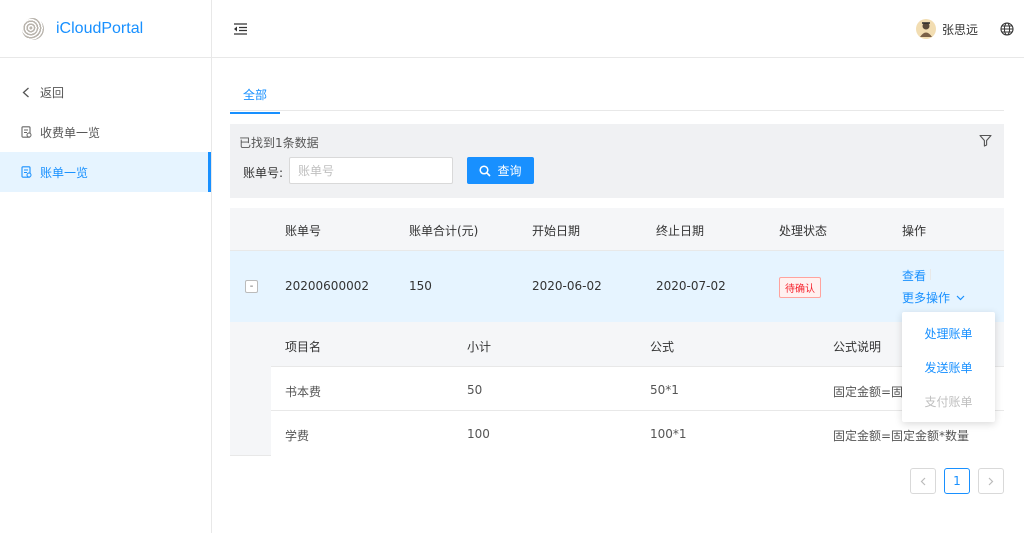  I want to click on sidebar-item-back: 返回, so click(105, 92).